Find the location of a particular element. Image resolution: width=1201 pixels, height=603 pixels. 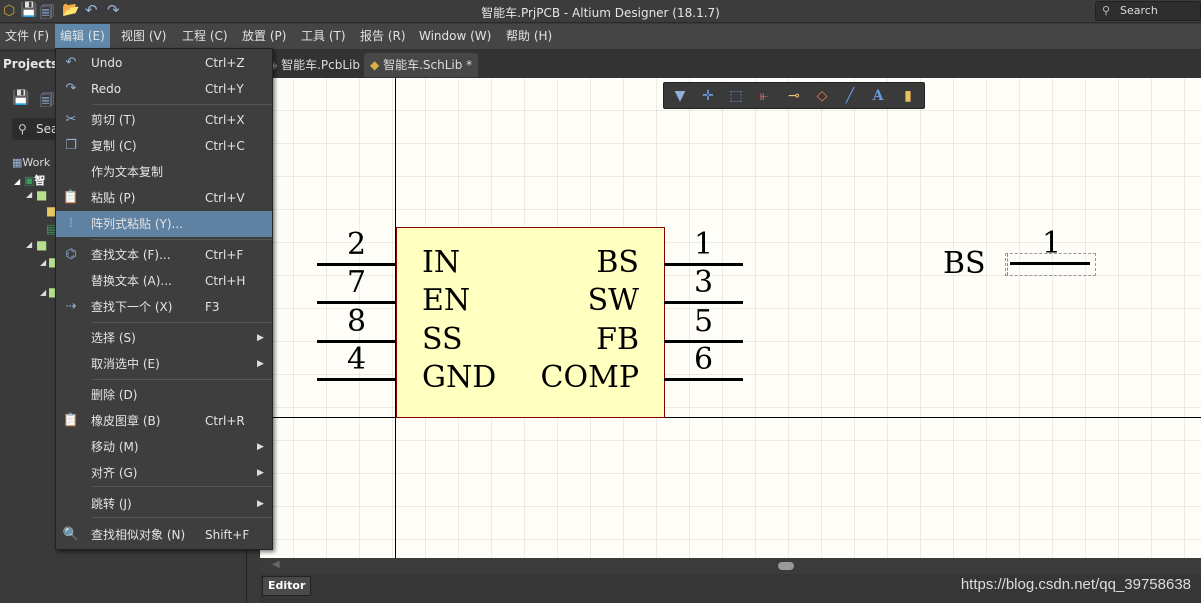

place-pin-icon: ⊸ is located at coordinates (794, 96).